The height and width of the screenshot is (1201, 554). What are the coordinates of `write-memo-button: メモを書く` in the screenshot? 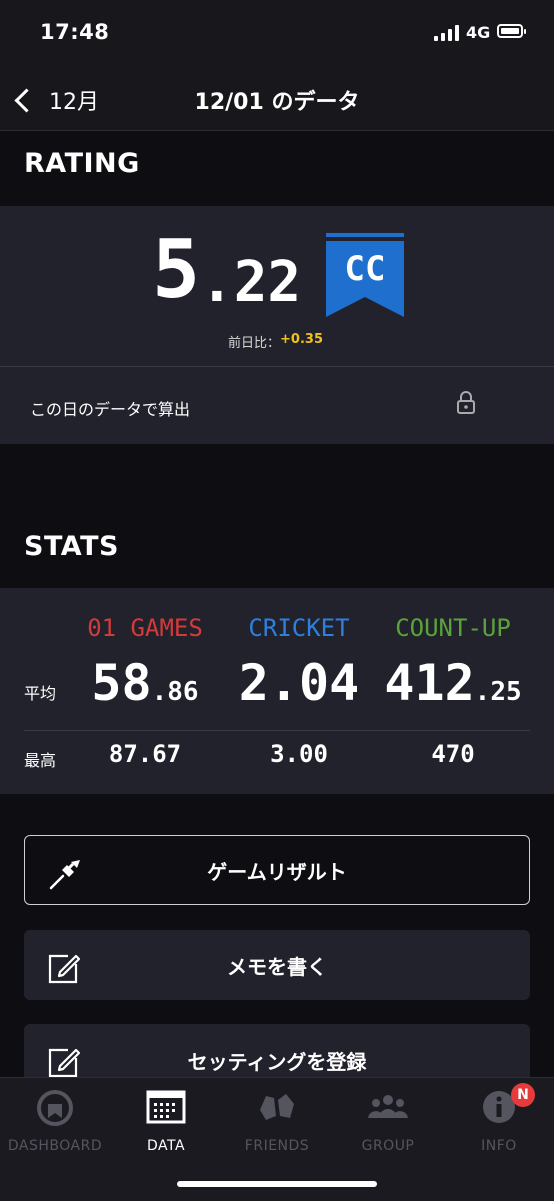 It's located at (277, 965).